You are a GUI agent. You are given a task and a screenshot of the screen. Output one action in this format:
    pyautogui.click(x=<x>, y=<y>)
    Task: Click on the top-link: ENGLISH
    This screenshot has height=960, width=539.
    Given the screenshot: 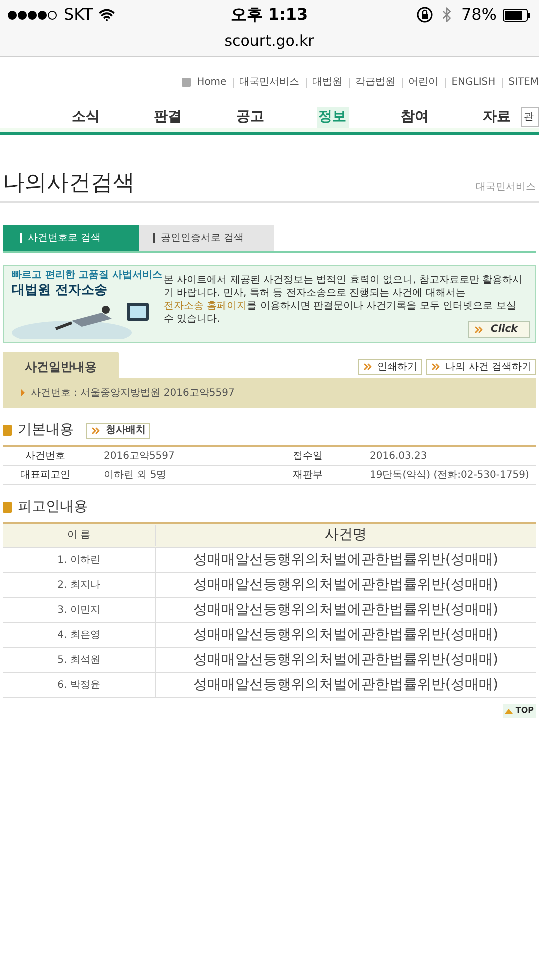 What is the action you would take?
    pyautogui.click(x=474, y=82)
    